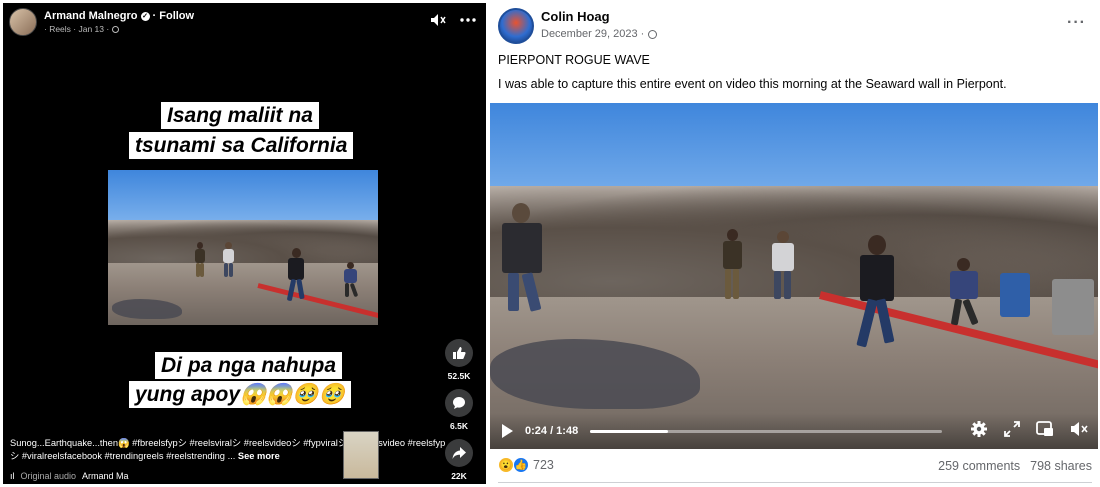 This screenshot has height=487, width=1100. Describe the element at coordinates (629, 431) in the screenshot. I see `video-progress-fill` at that location.